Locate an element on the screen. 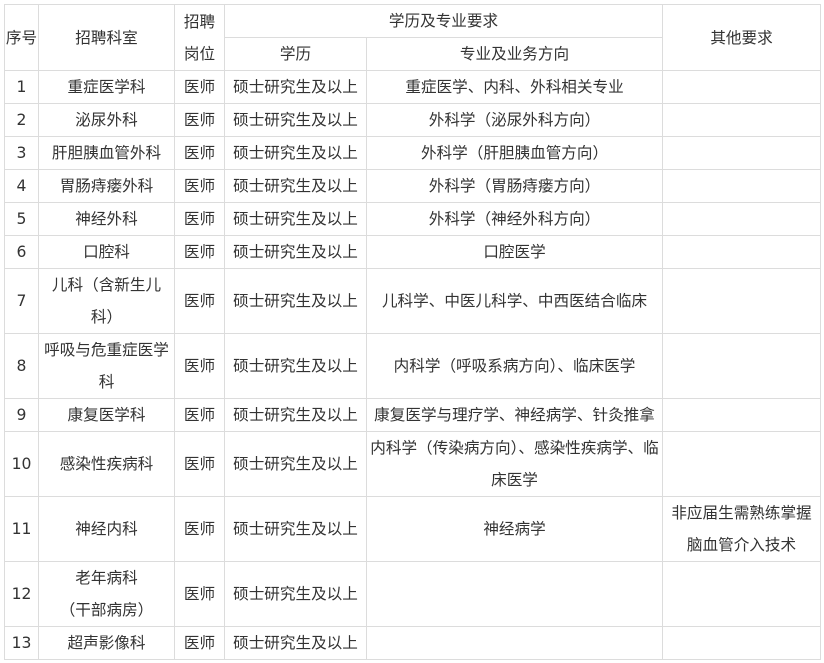 Image resolution: width=824 pixels, height=663 pixels. cell-department: 泌尿外科 is located at coordinates (106, 120).